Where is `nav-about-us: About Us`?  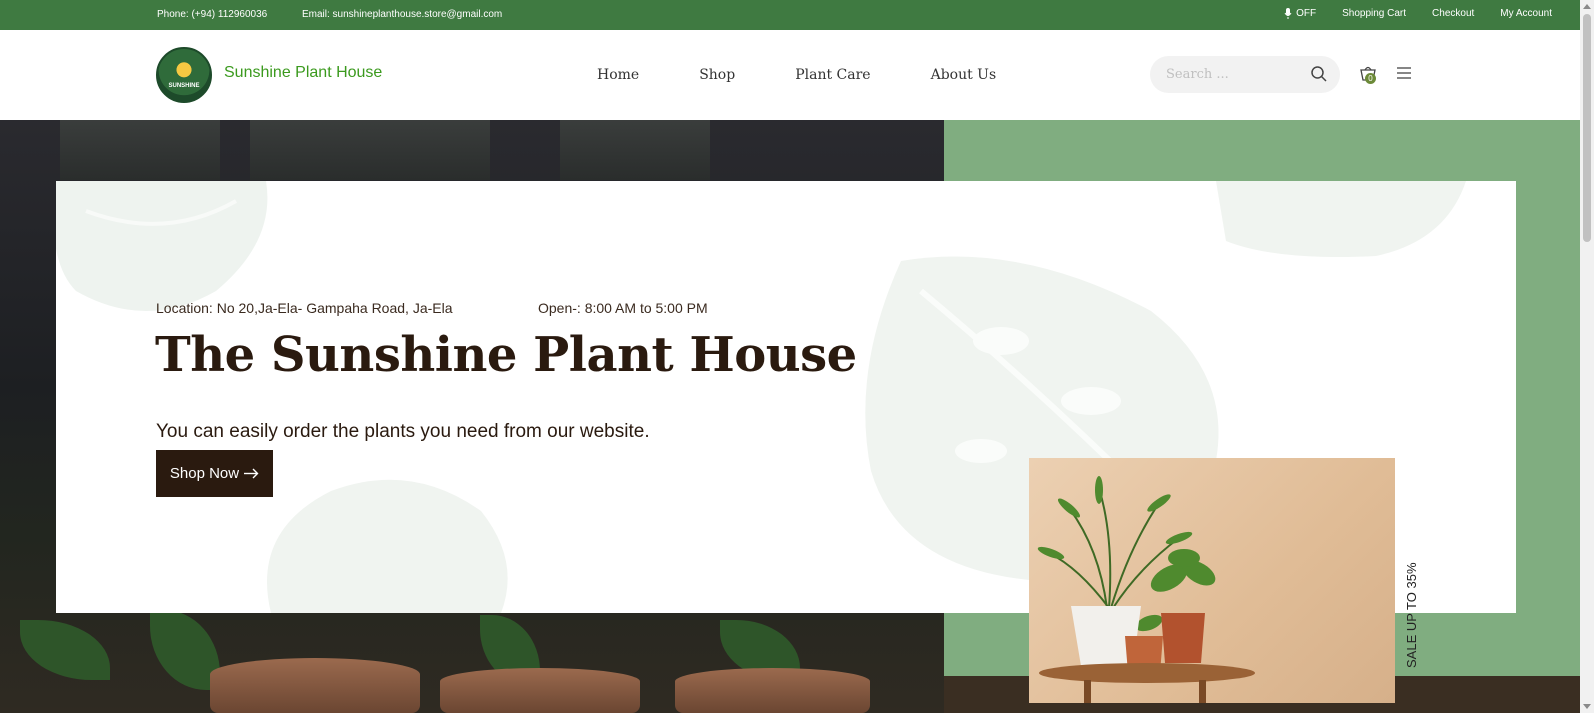
nav-about-us: About Us is located at coordinates (964, 75).